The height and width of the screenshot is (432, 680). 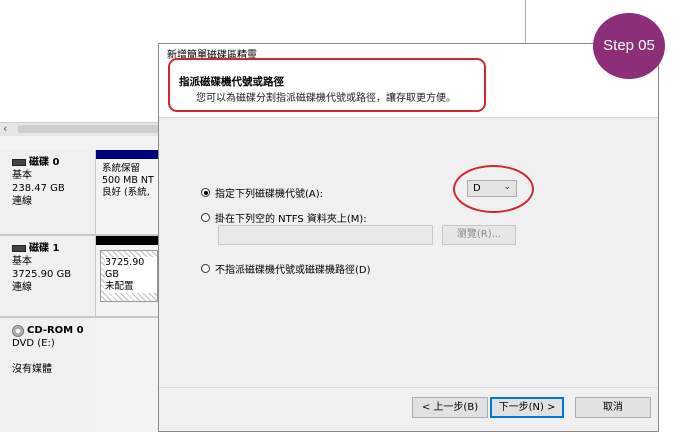 I want to click on option-no-drive-letter: 不指派磁碟機代號或磁碟機路徑(D), so click(x=286, y=268).